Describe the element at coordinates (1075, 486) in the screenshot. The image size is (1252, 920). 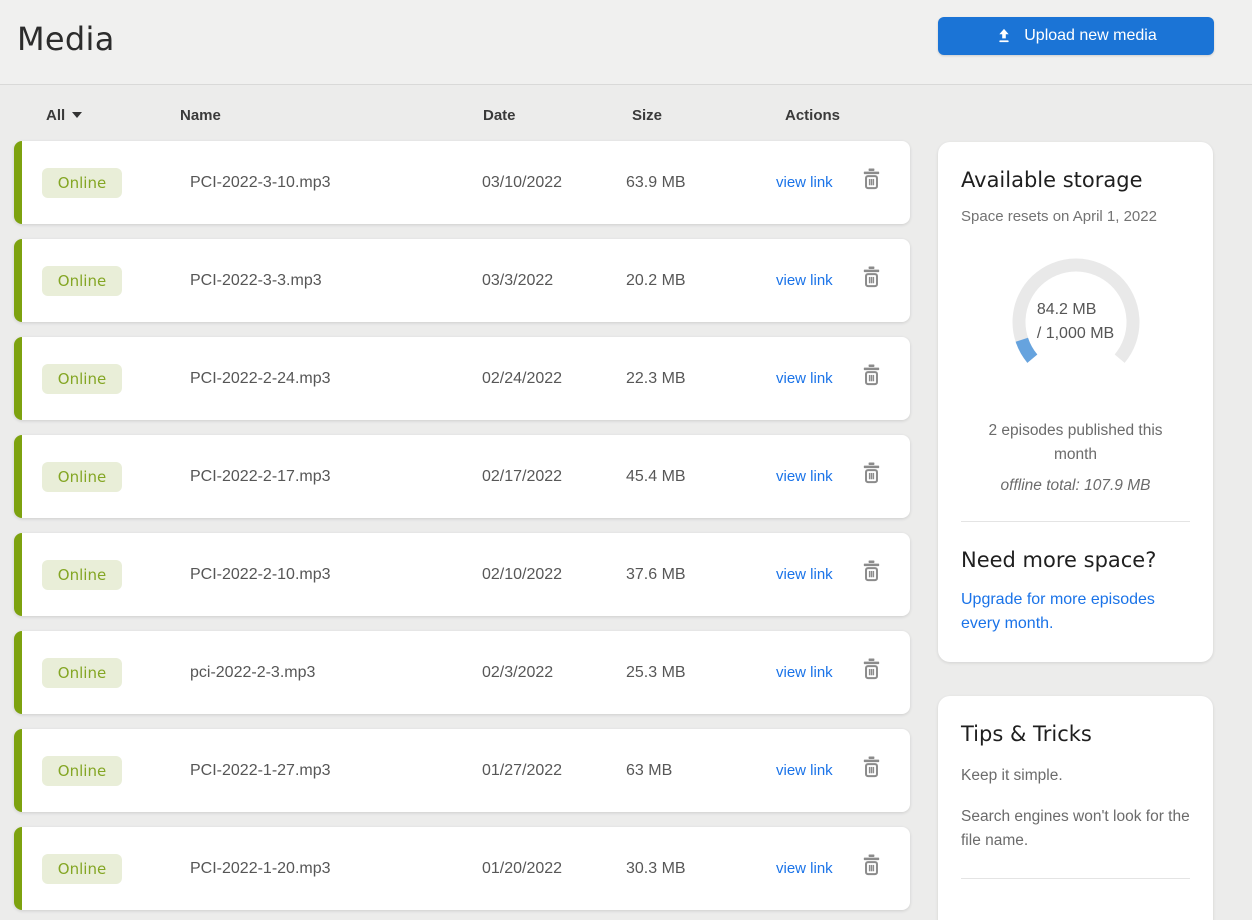
I see `offline-total-note: offline total: 107.9 MB` at that location.